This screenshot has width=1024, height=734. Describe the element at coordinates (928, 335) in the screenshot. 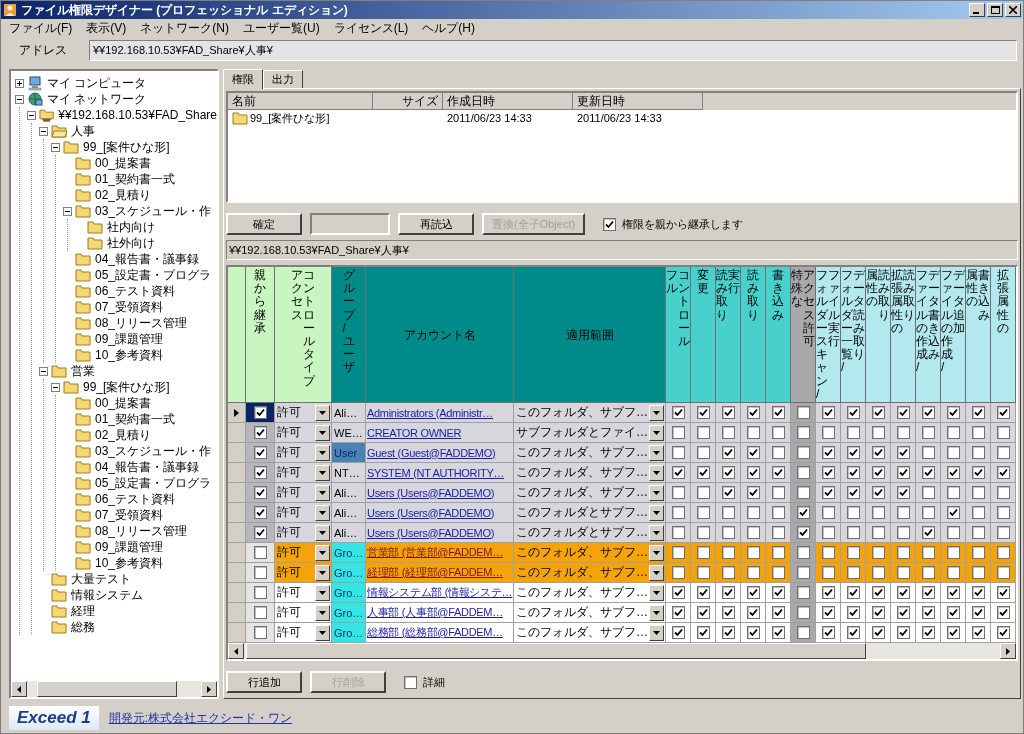

I see `column-header: ファイルの作成/ データ書き込み` at that location.